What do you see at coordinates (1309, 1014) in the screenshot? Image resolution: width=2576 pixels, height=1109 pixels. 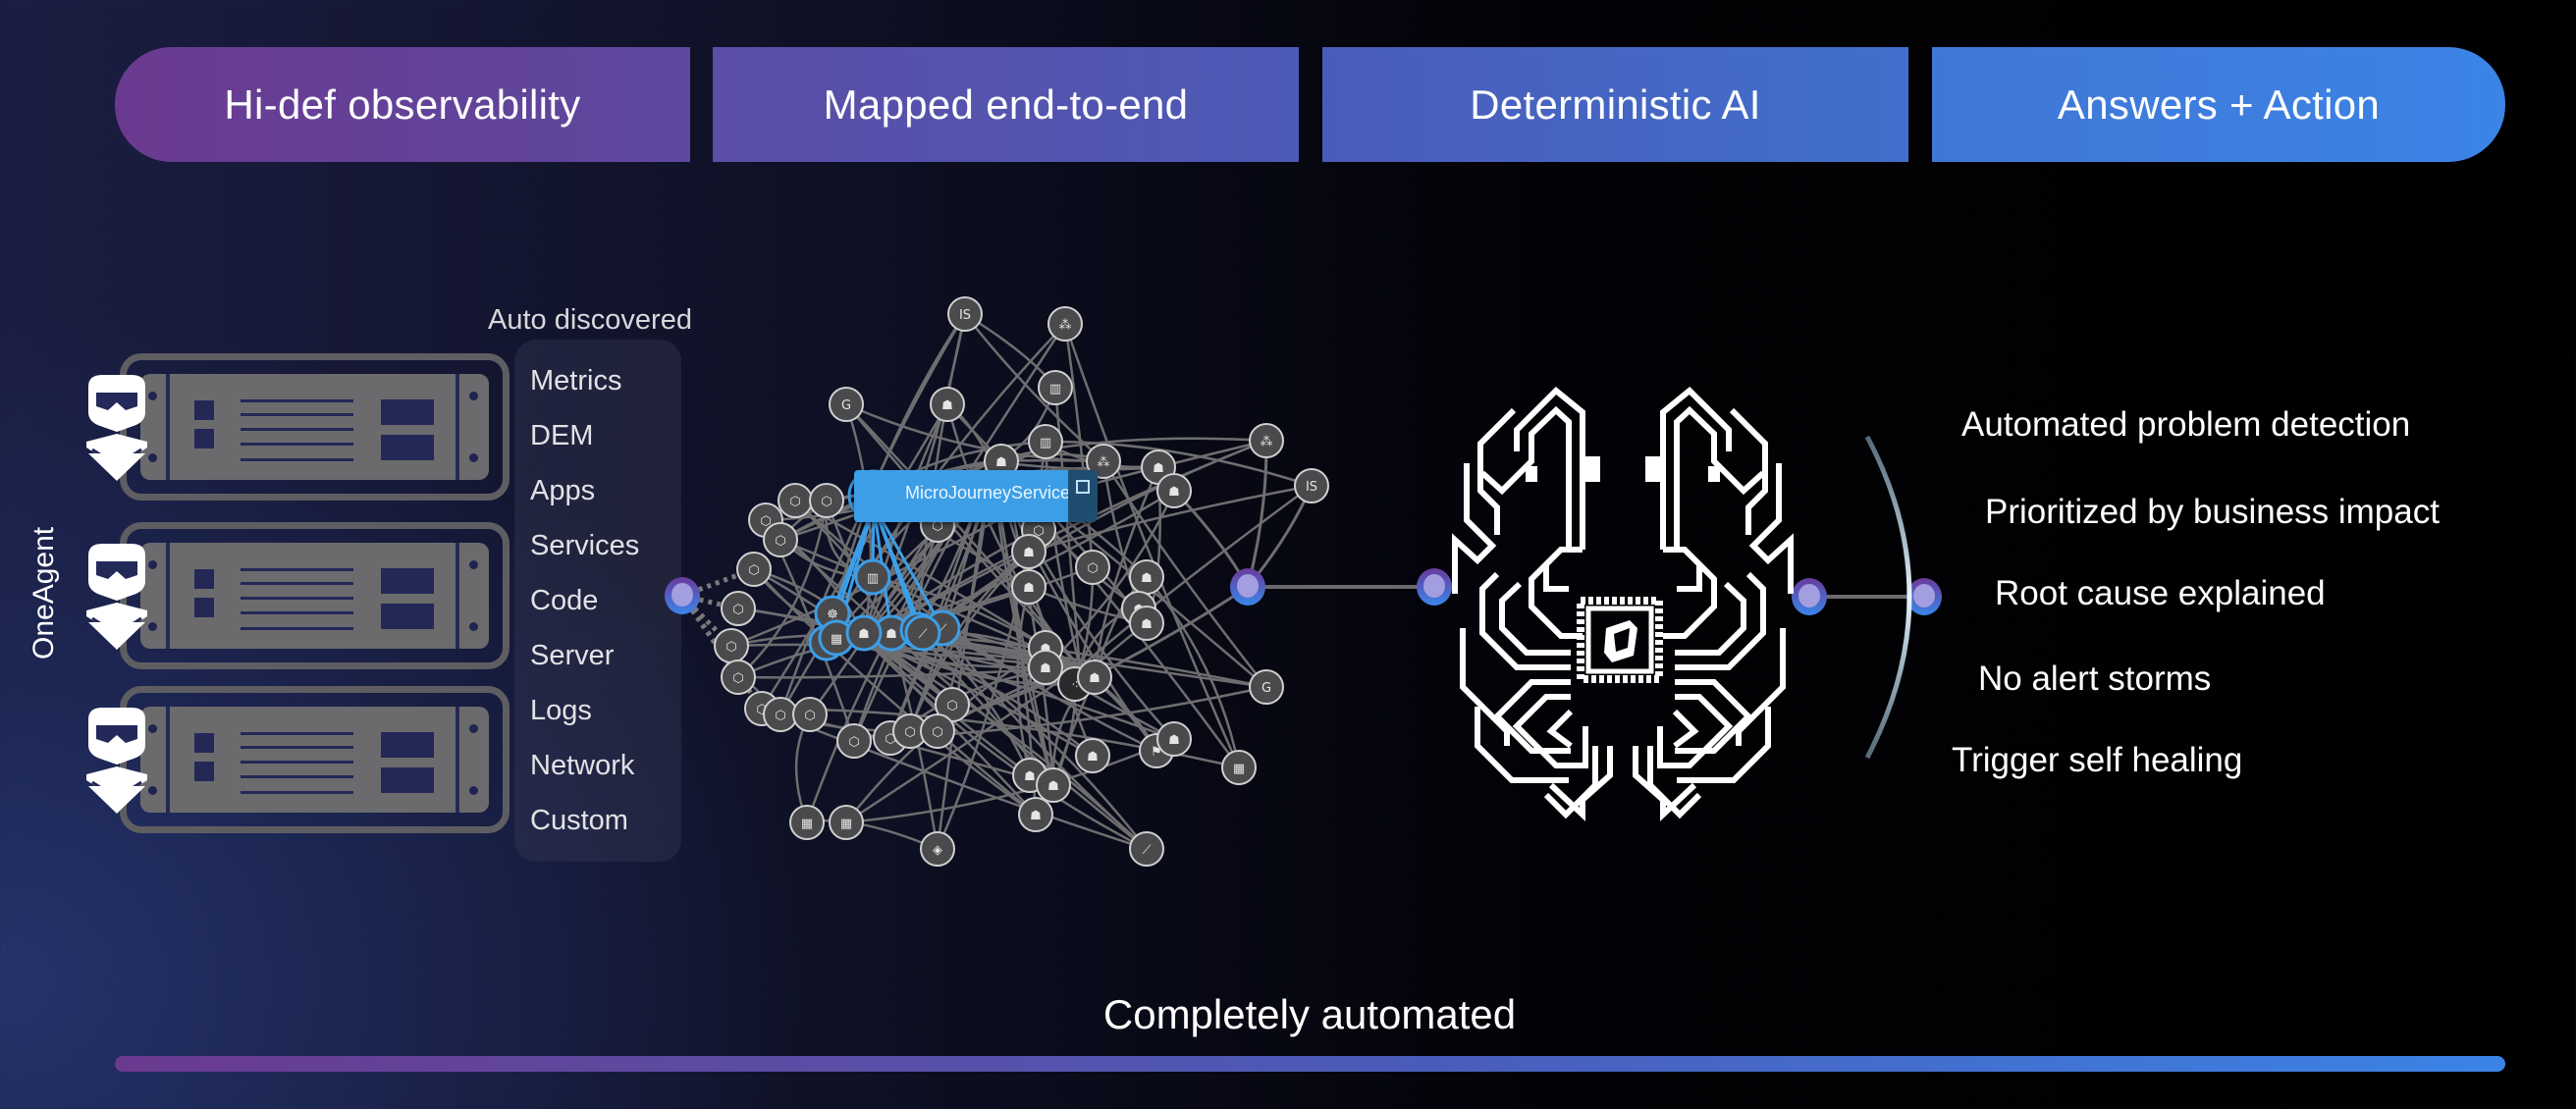 I see `footer-label: Completely automated` at bounding box center [1309, 1014].